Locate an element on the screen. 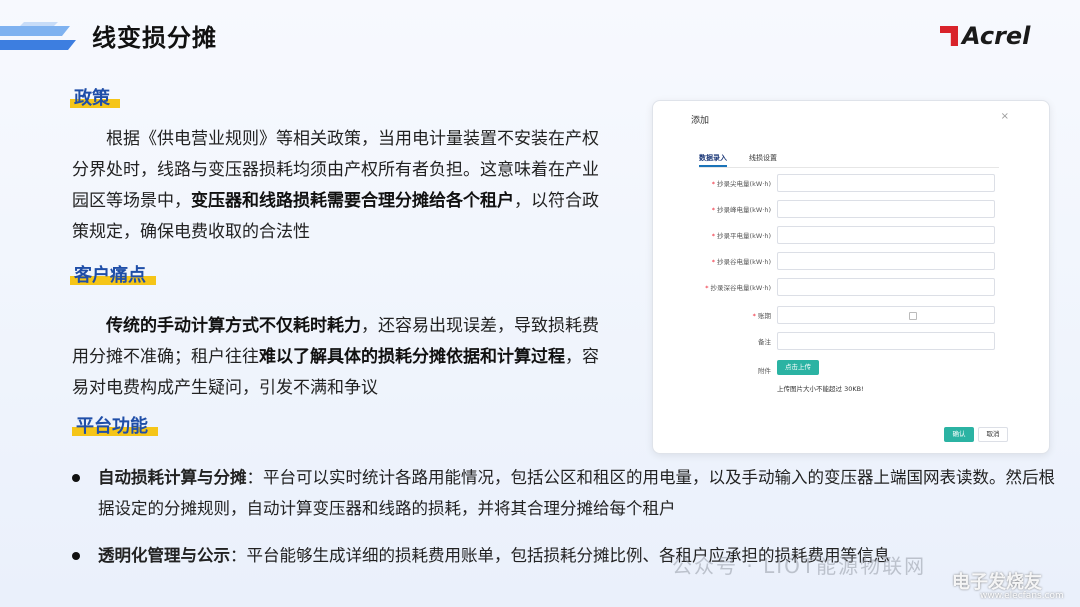 The height and width of the screenshot is (607, 1080). remark-input is located at coordinates (886, 341).